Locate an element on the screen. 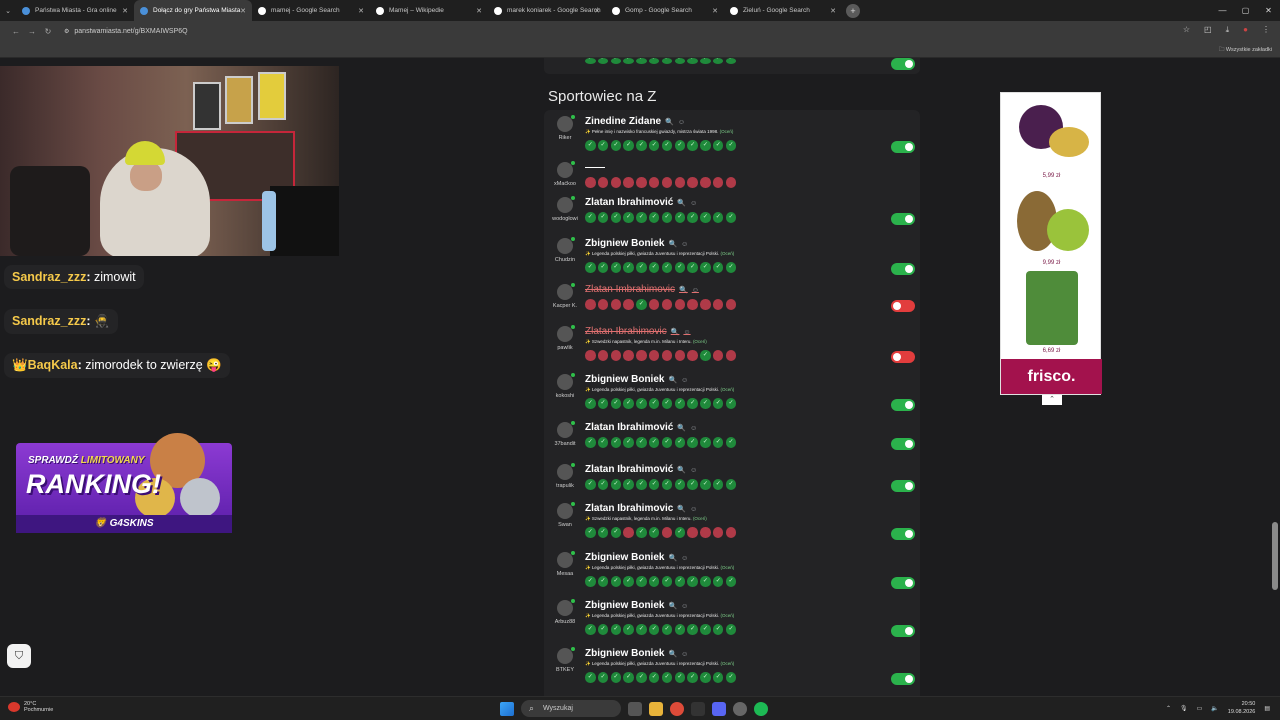  shield-icon: ⛉ is located at coordinates (19, 656).